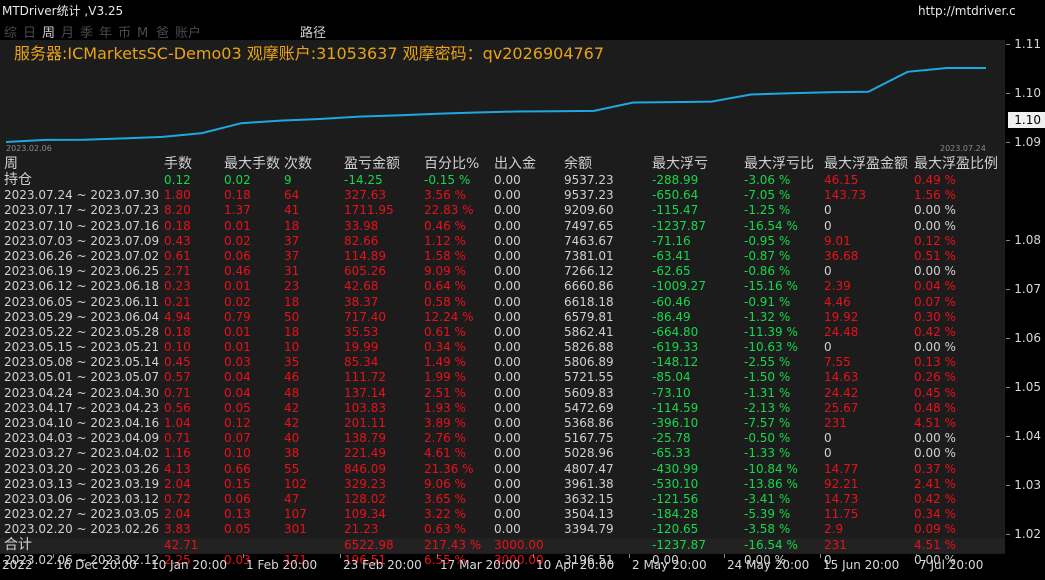 This screenshot has height=580, width=1045. Describe the element at coordinates (671, 301) in the screenshot. I see `table-cell: -60.46` at that location.